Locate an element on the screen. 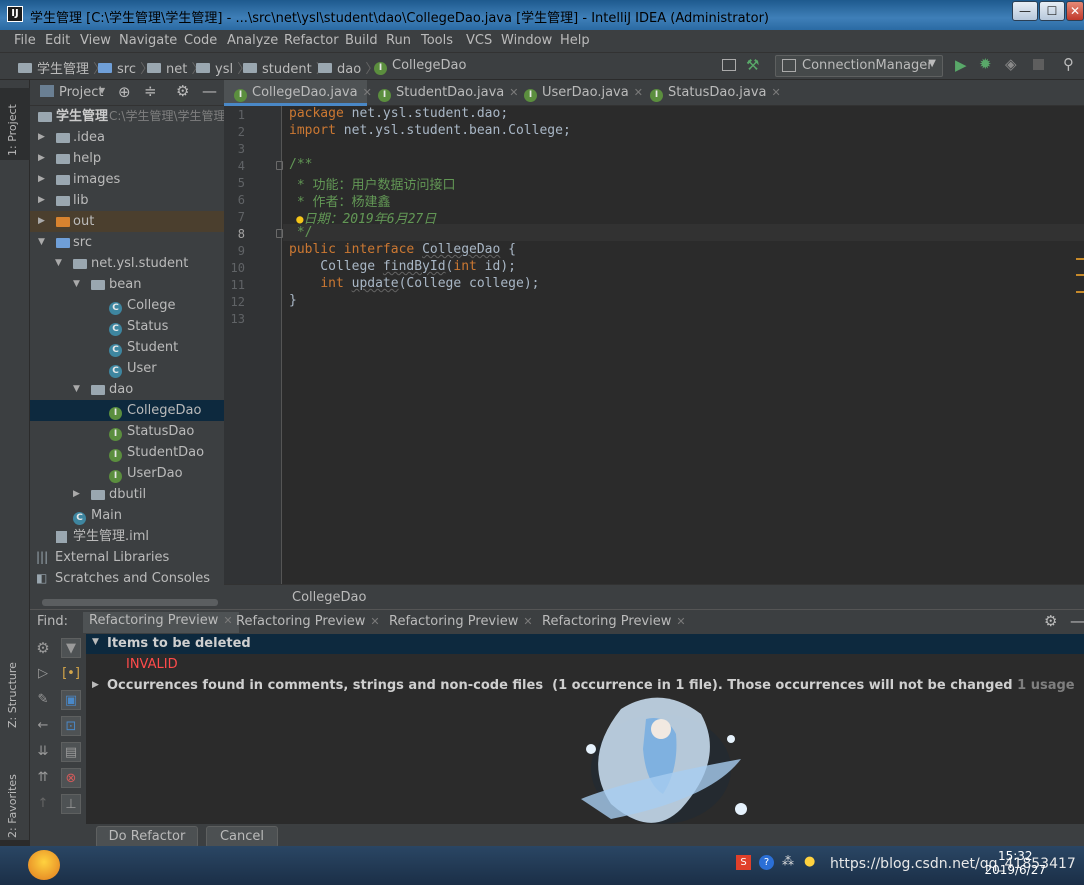 Image resolution: width=1084 pixels, height=885 pixels. menu-run: Run is located at coordinates (398, 40).